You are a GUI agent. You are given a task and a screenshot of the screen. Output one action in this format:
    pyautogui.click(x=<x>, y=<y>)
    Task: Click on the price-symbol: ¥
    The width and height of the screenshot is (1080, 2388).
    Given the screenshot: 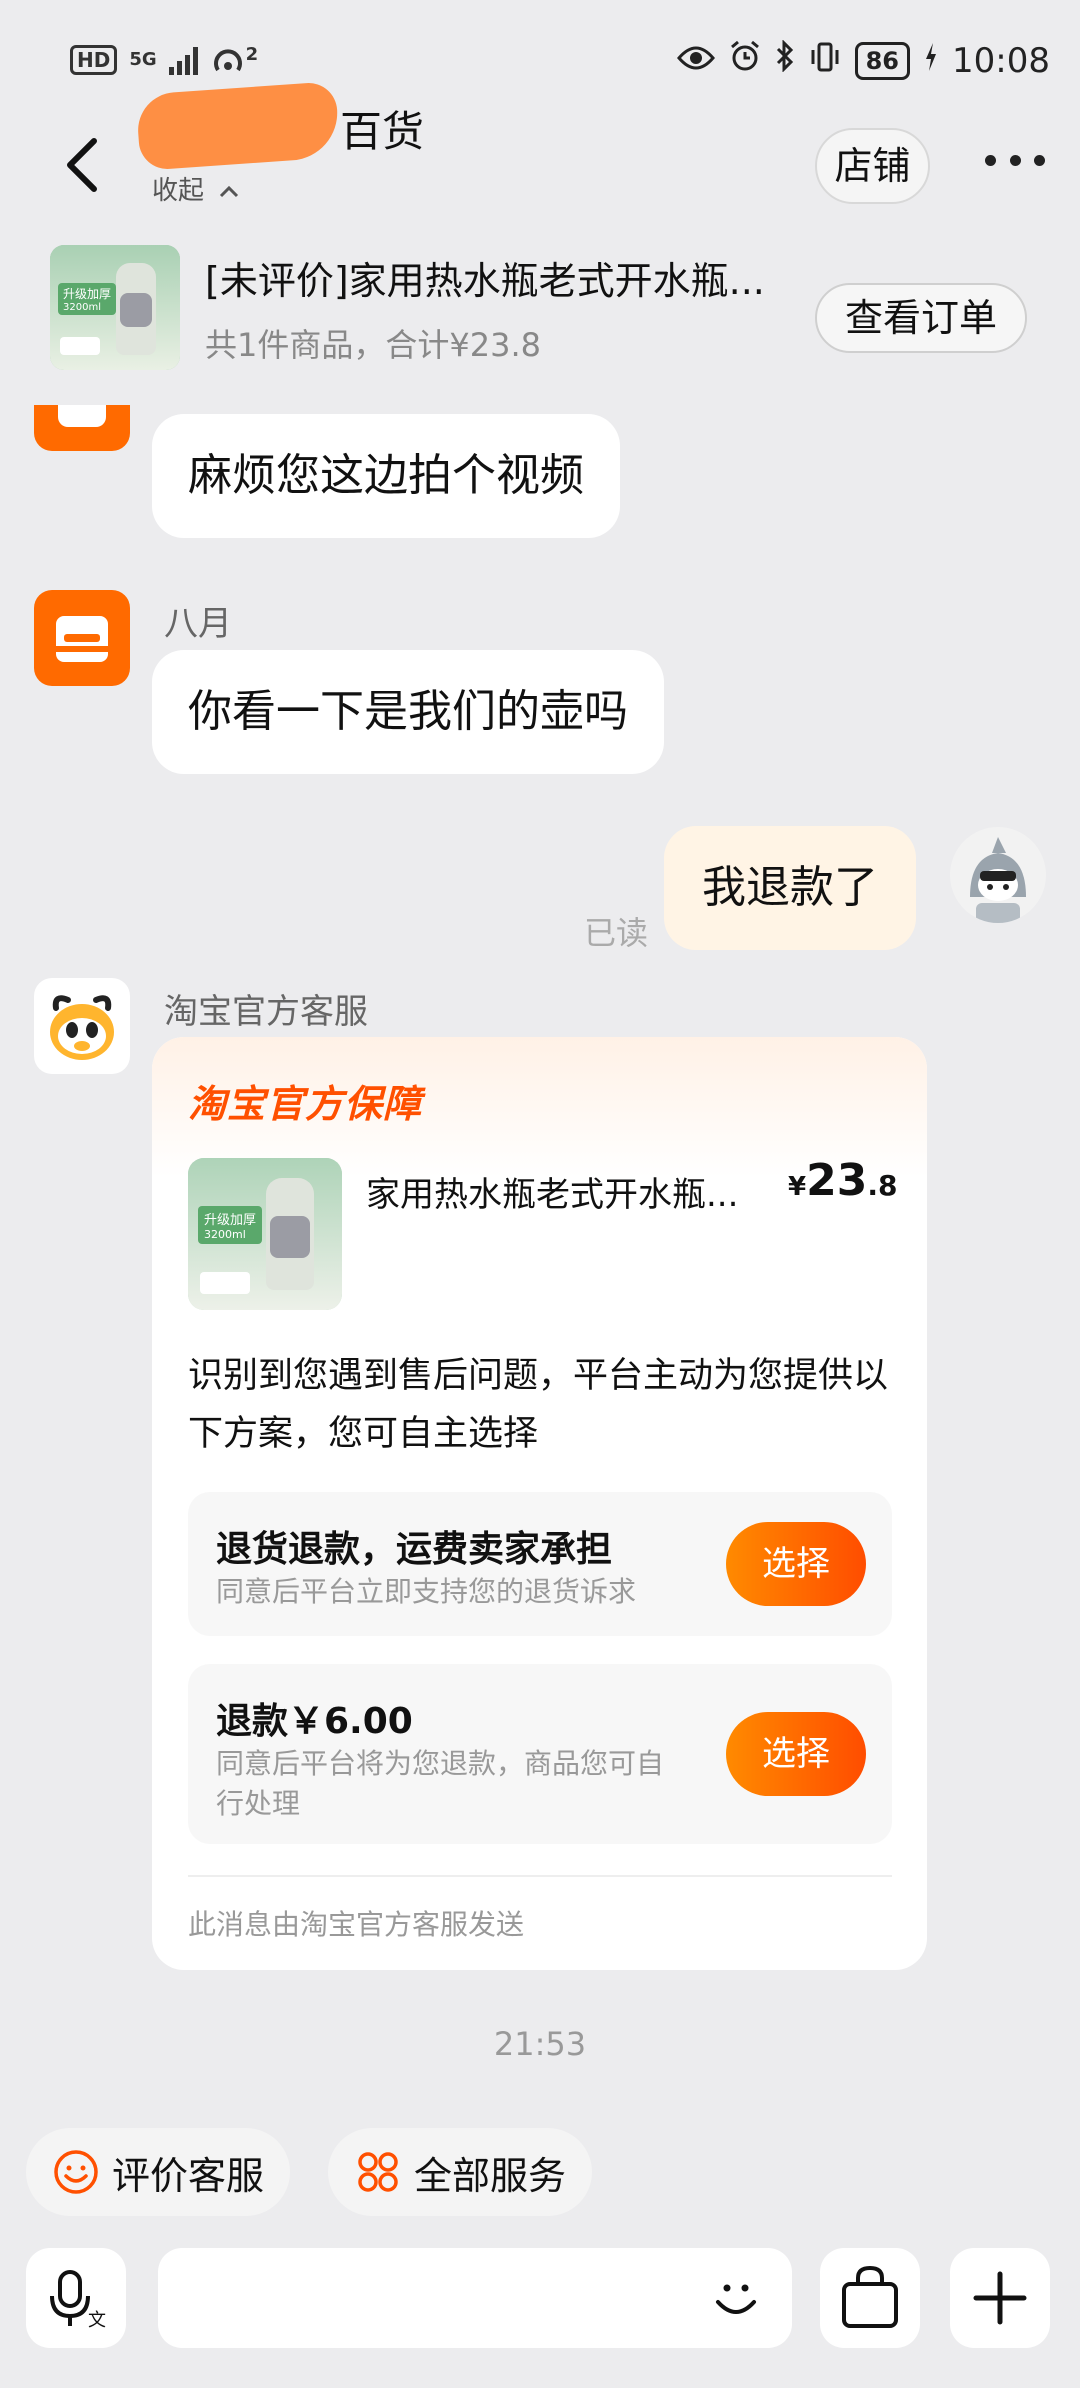 What is the action you would take?
    pyautogui.click(x=797, y=1187)
    